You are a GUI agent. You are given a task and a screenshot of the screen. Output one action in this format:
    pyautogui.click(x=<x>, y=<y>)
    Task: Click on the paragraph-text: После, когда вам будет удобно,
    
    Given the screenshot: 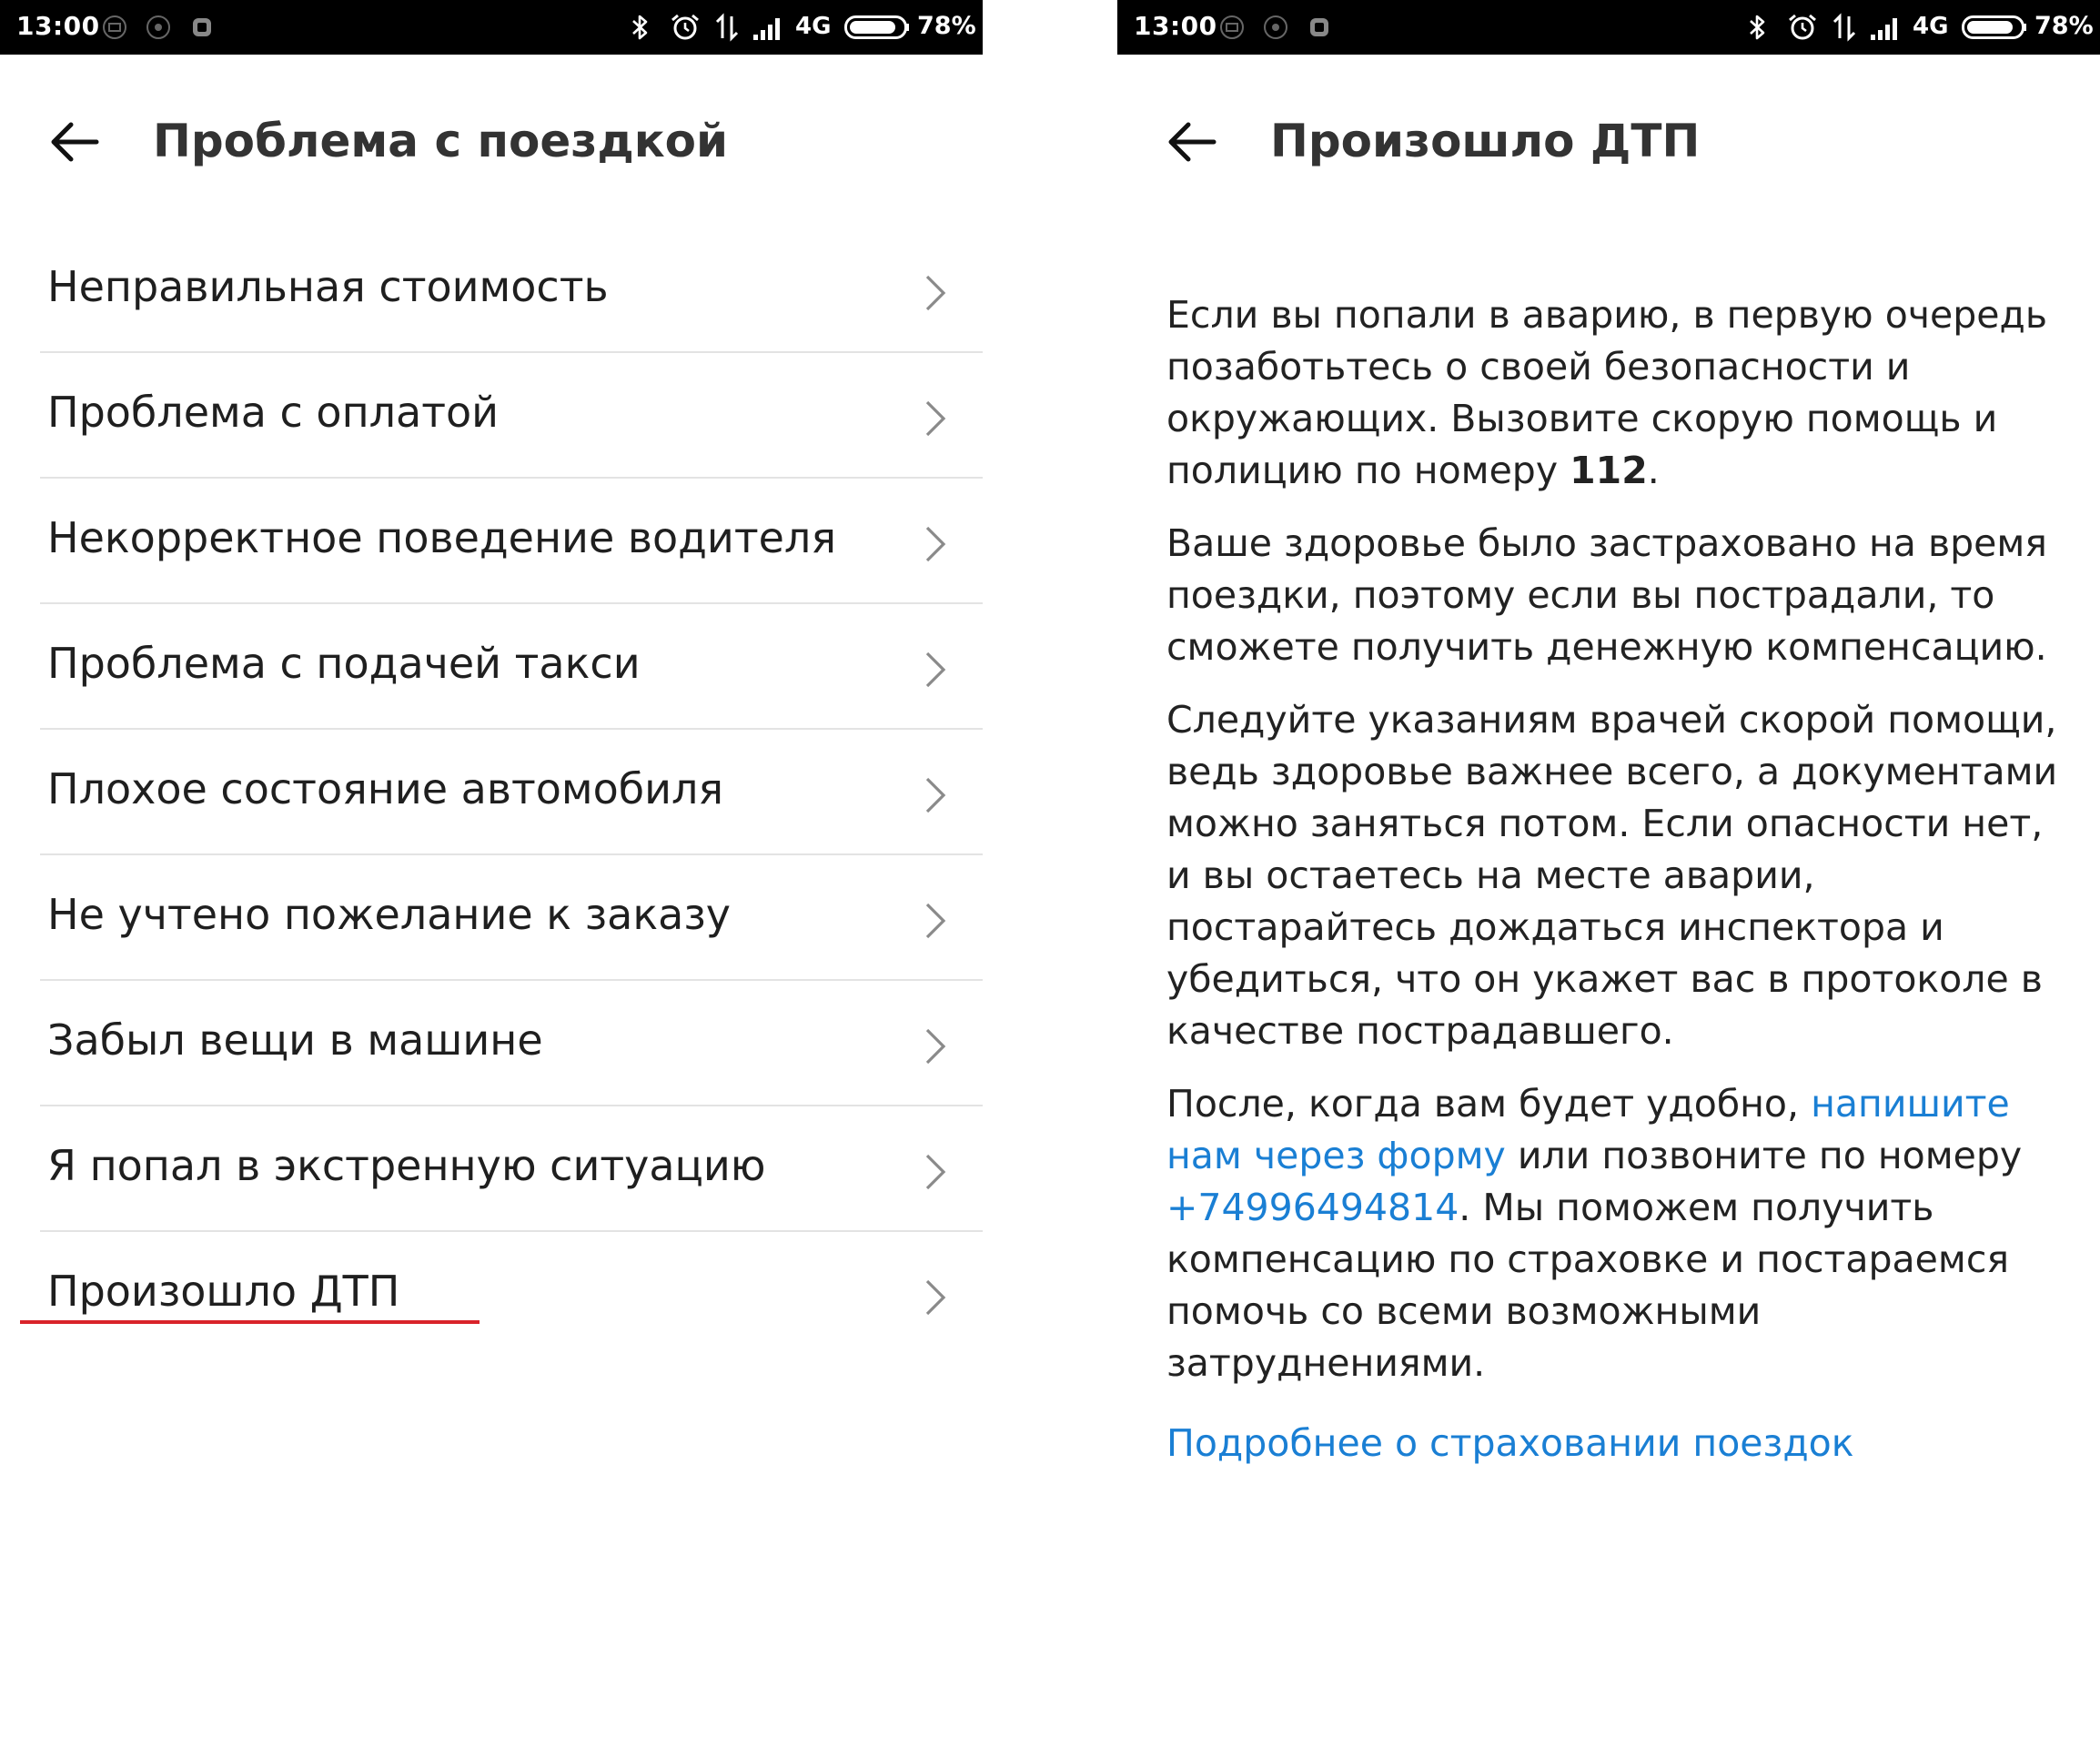 What is the action you would take?
    pyautogui.click(x=1489, y=1104)
    